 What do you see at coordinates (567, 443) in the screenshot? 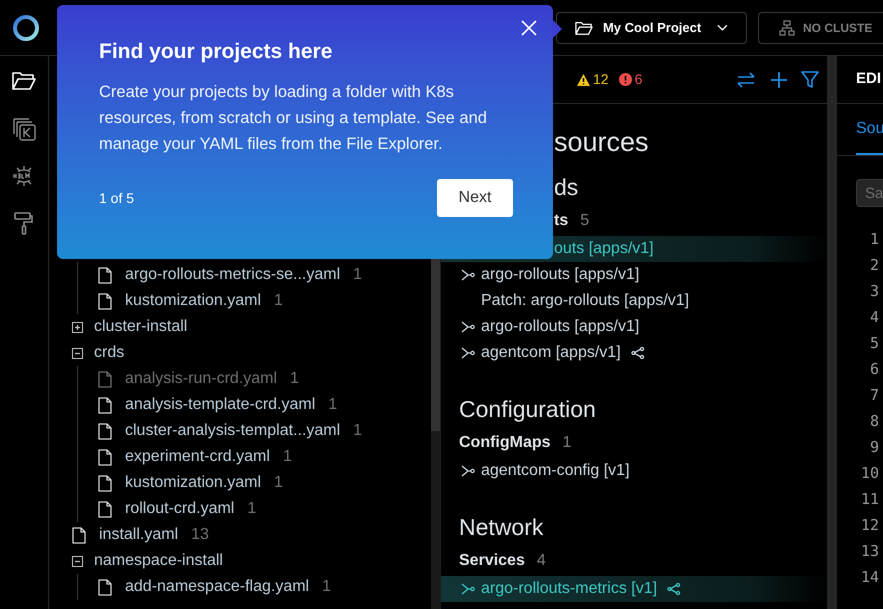
I see `group-count: 1` at bounding box center [567, 443].